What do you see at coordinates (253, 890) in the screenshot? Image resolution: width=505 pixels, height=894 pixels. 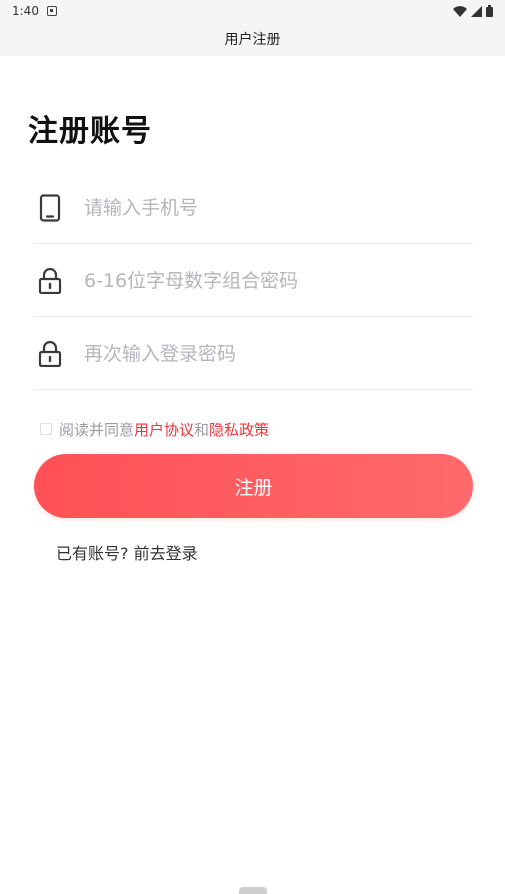 I see `home-indicator` at bounding box center [253, 890].